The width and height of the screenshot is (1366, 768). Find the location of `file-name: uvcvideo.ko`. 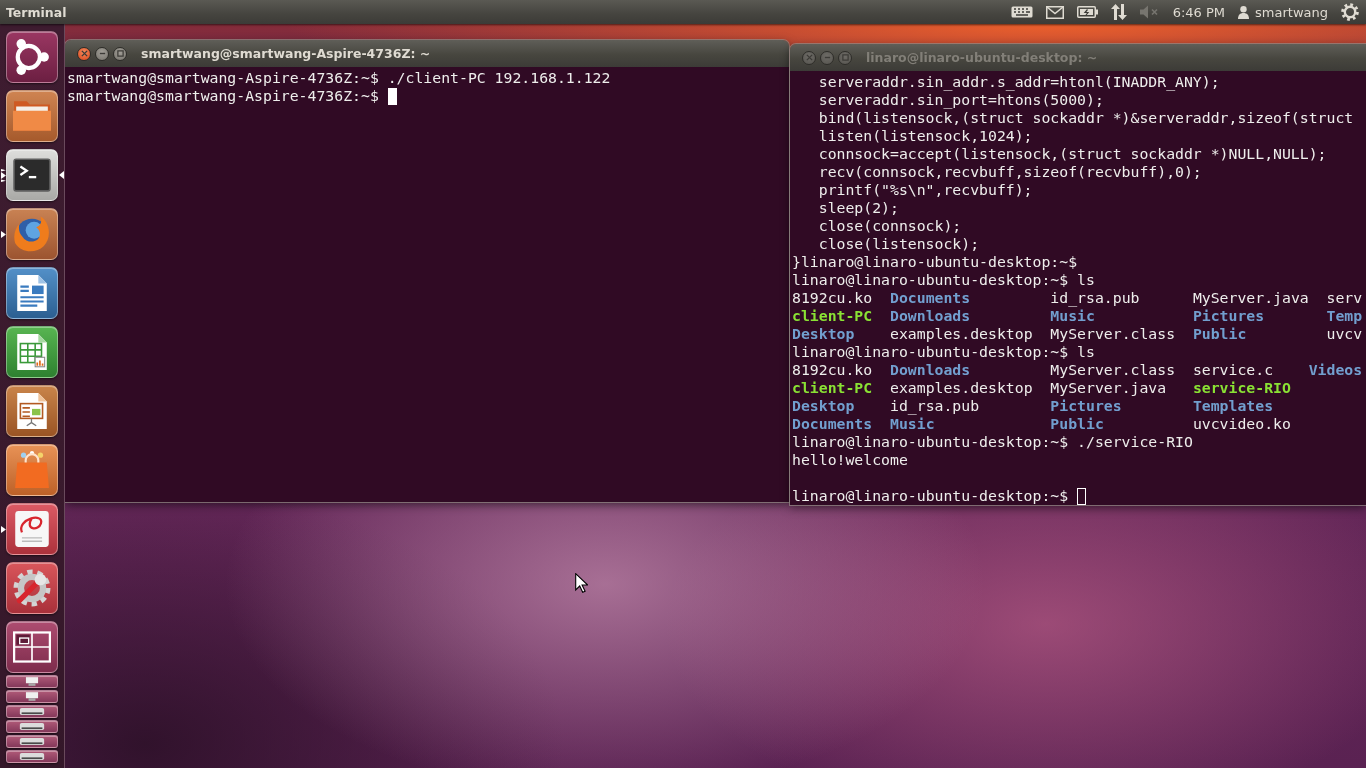

file-name: uvcvideo.ko is located at coordinates (1241, 424).